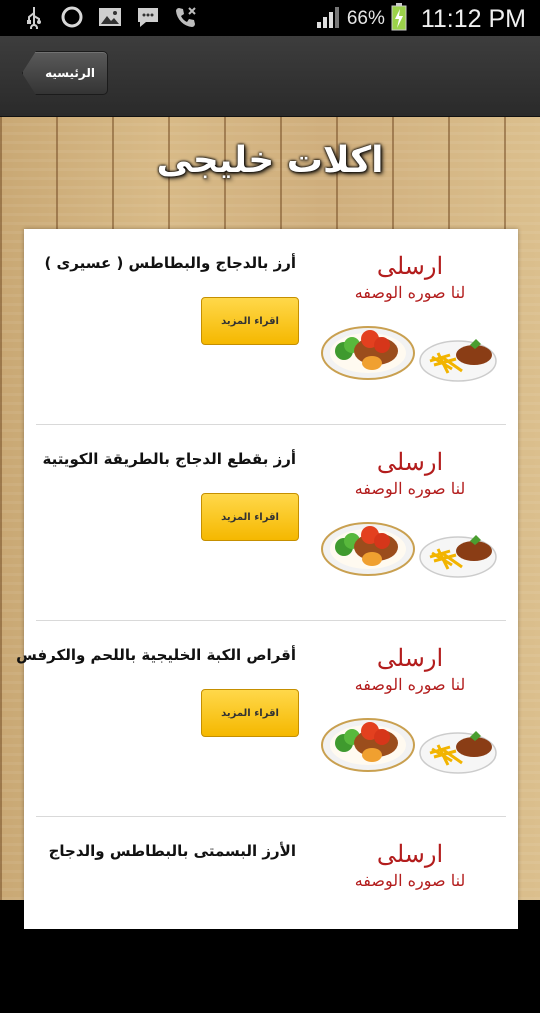  I want to click on recipe-title: الأرز البسمتى بالبطاطس والدجاج, so click(166, 851).